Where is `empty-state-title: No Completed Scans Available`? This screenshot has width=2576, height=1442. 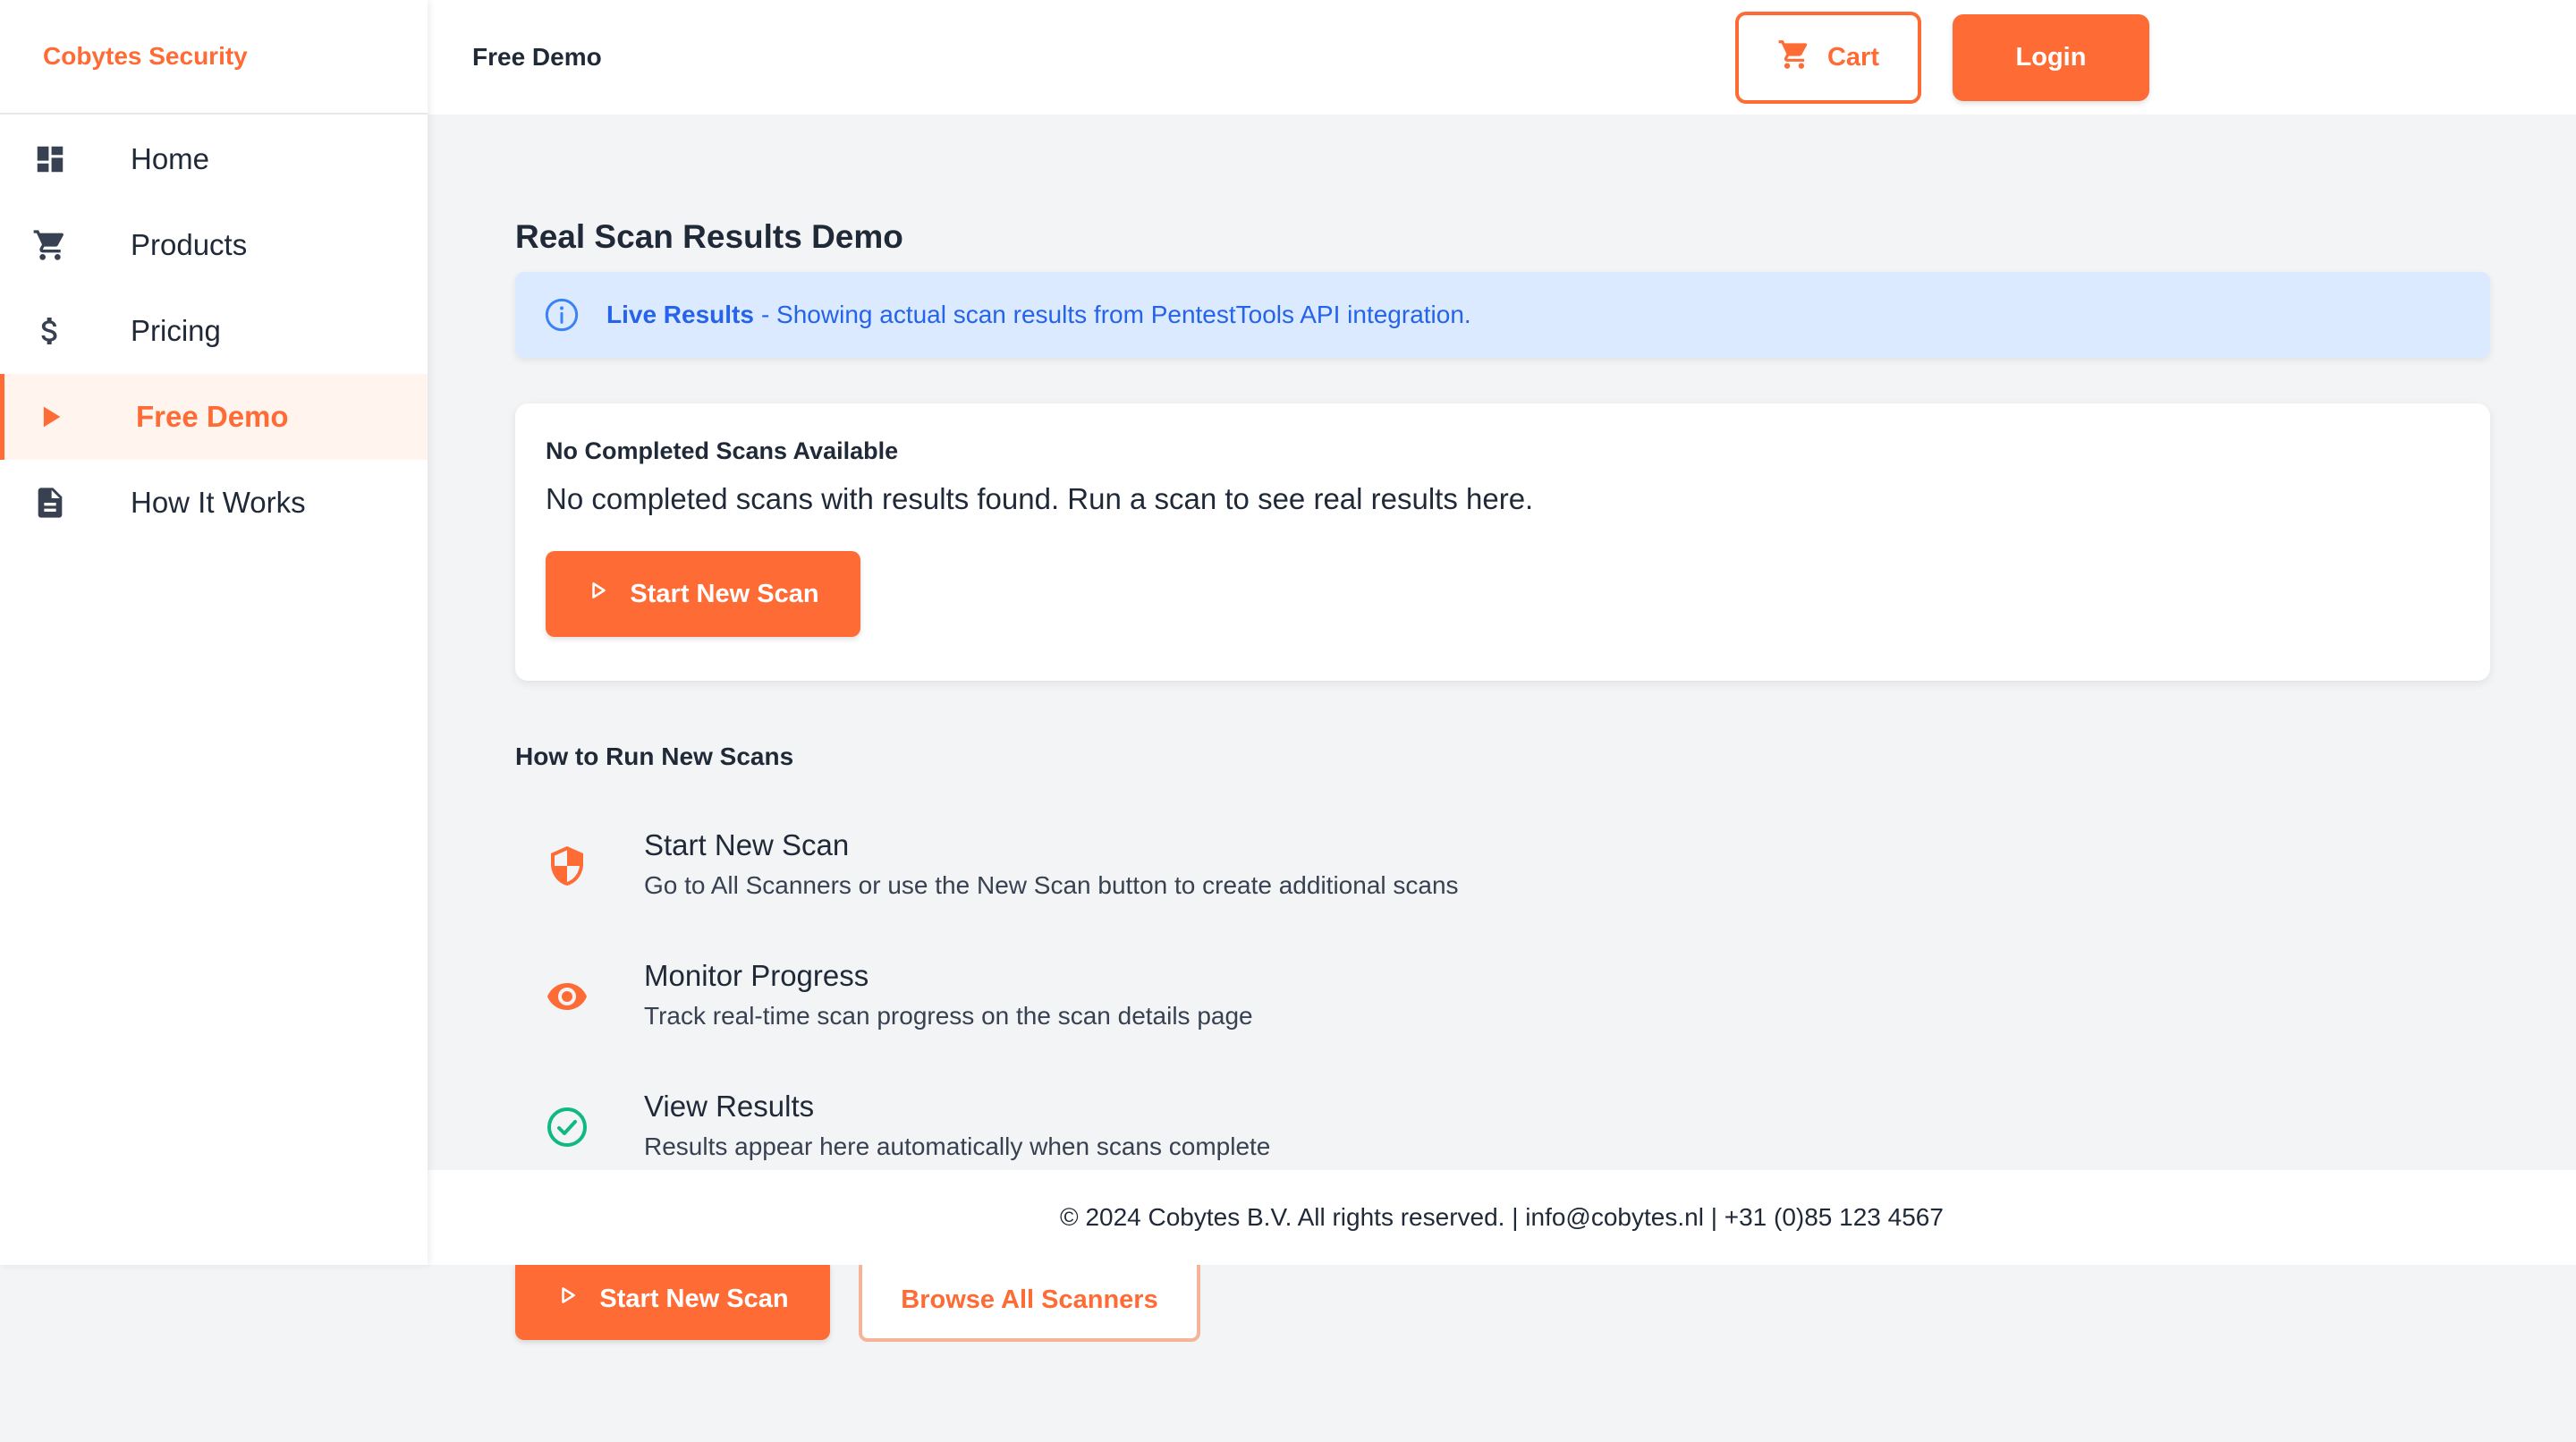
empty-state-title: No Completed Scans Available is located at coordinates (722, 450).